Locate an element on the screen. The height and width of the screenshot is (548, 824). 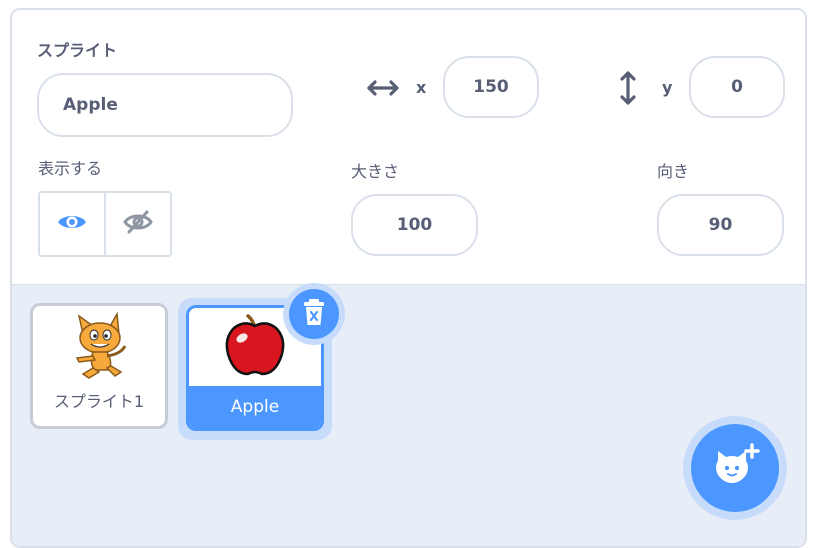
direction-label: 向き is located at coordinates (673, 171).